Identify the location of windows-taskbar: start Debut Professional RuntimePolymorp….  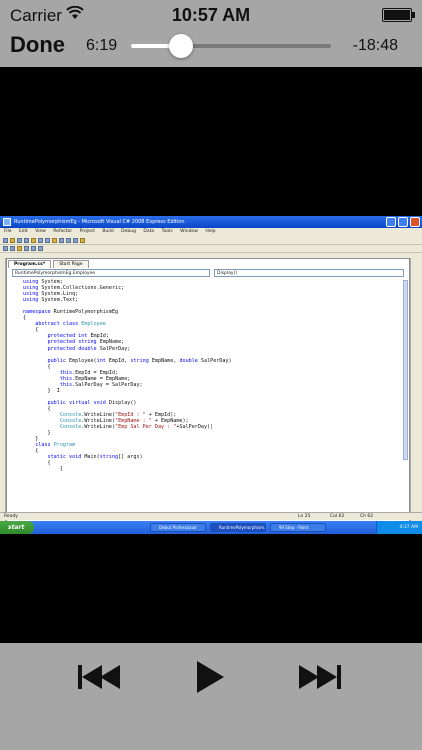
(211, 527).